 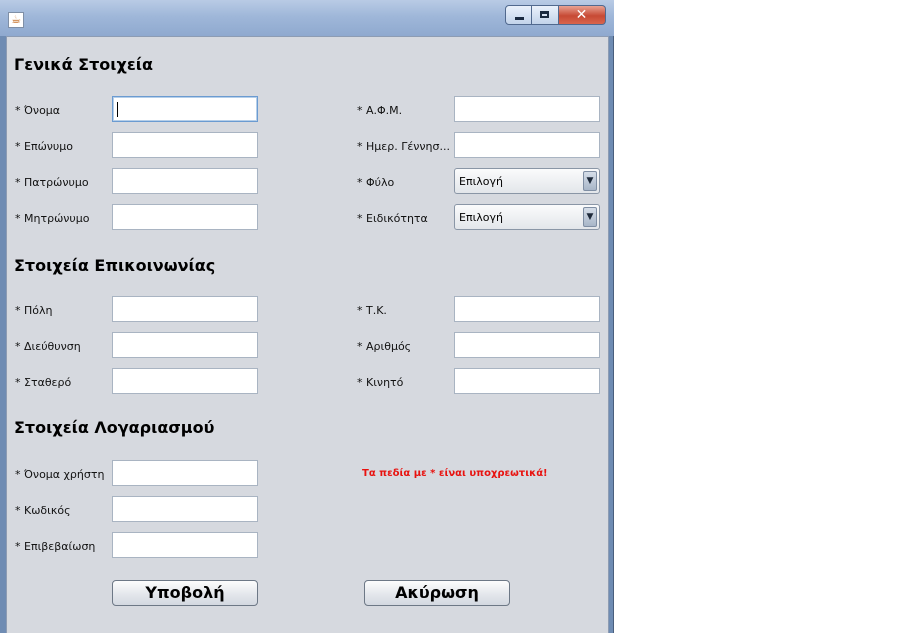 I want to click on father-name-label: * Πατρώνυμο, so click(x=52, y=182).